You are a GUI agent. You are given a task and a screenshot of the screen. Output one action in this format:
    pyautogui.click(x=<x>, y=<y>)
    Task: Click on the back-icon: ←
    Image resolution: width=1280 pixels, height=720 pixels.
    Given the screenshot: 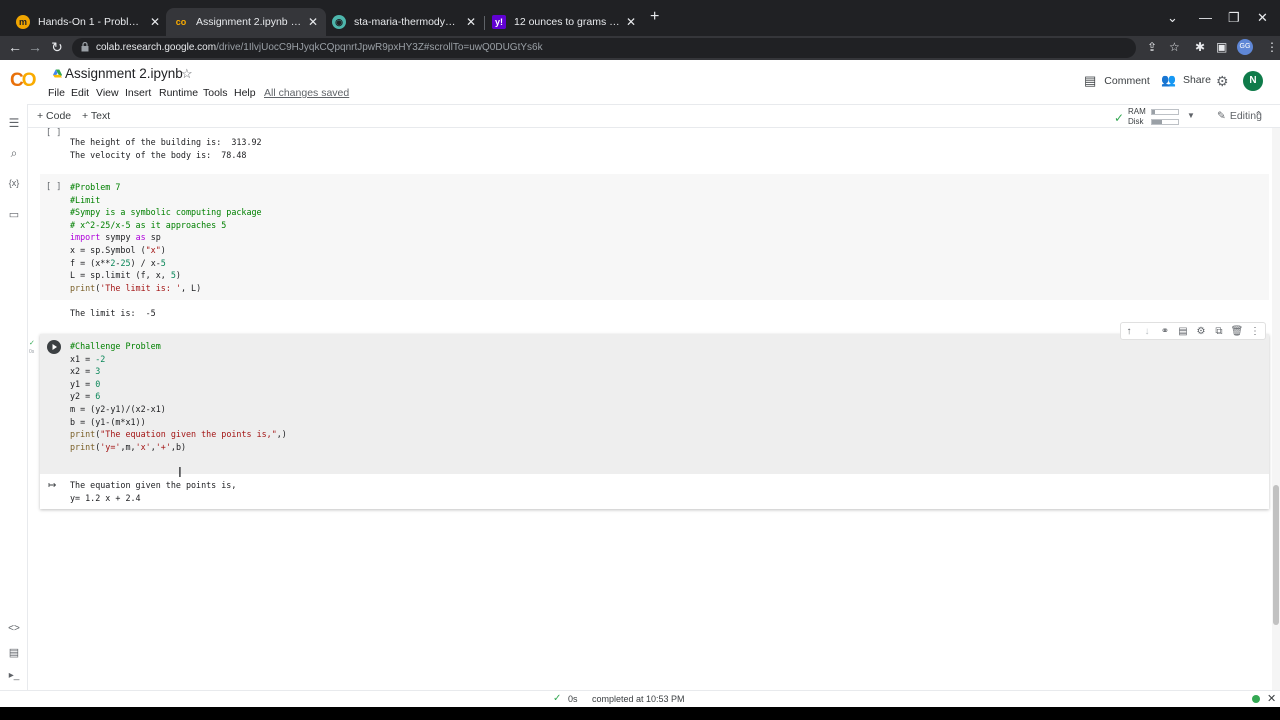 What is the action you would take?
    pyautogui.click(x=15, y=47)
    